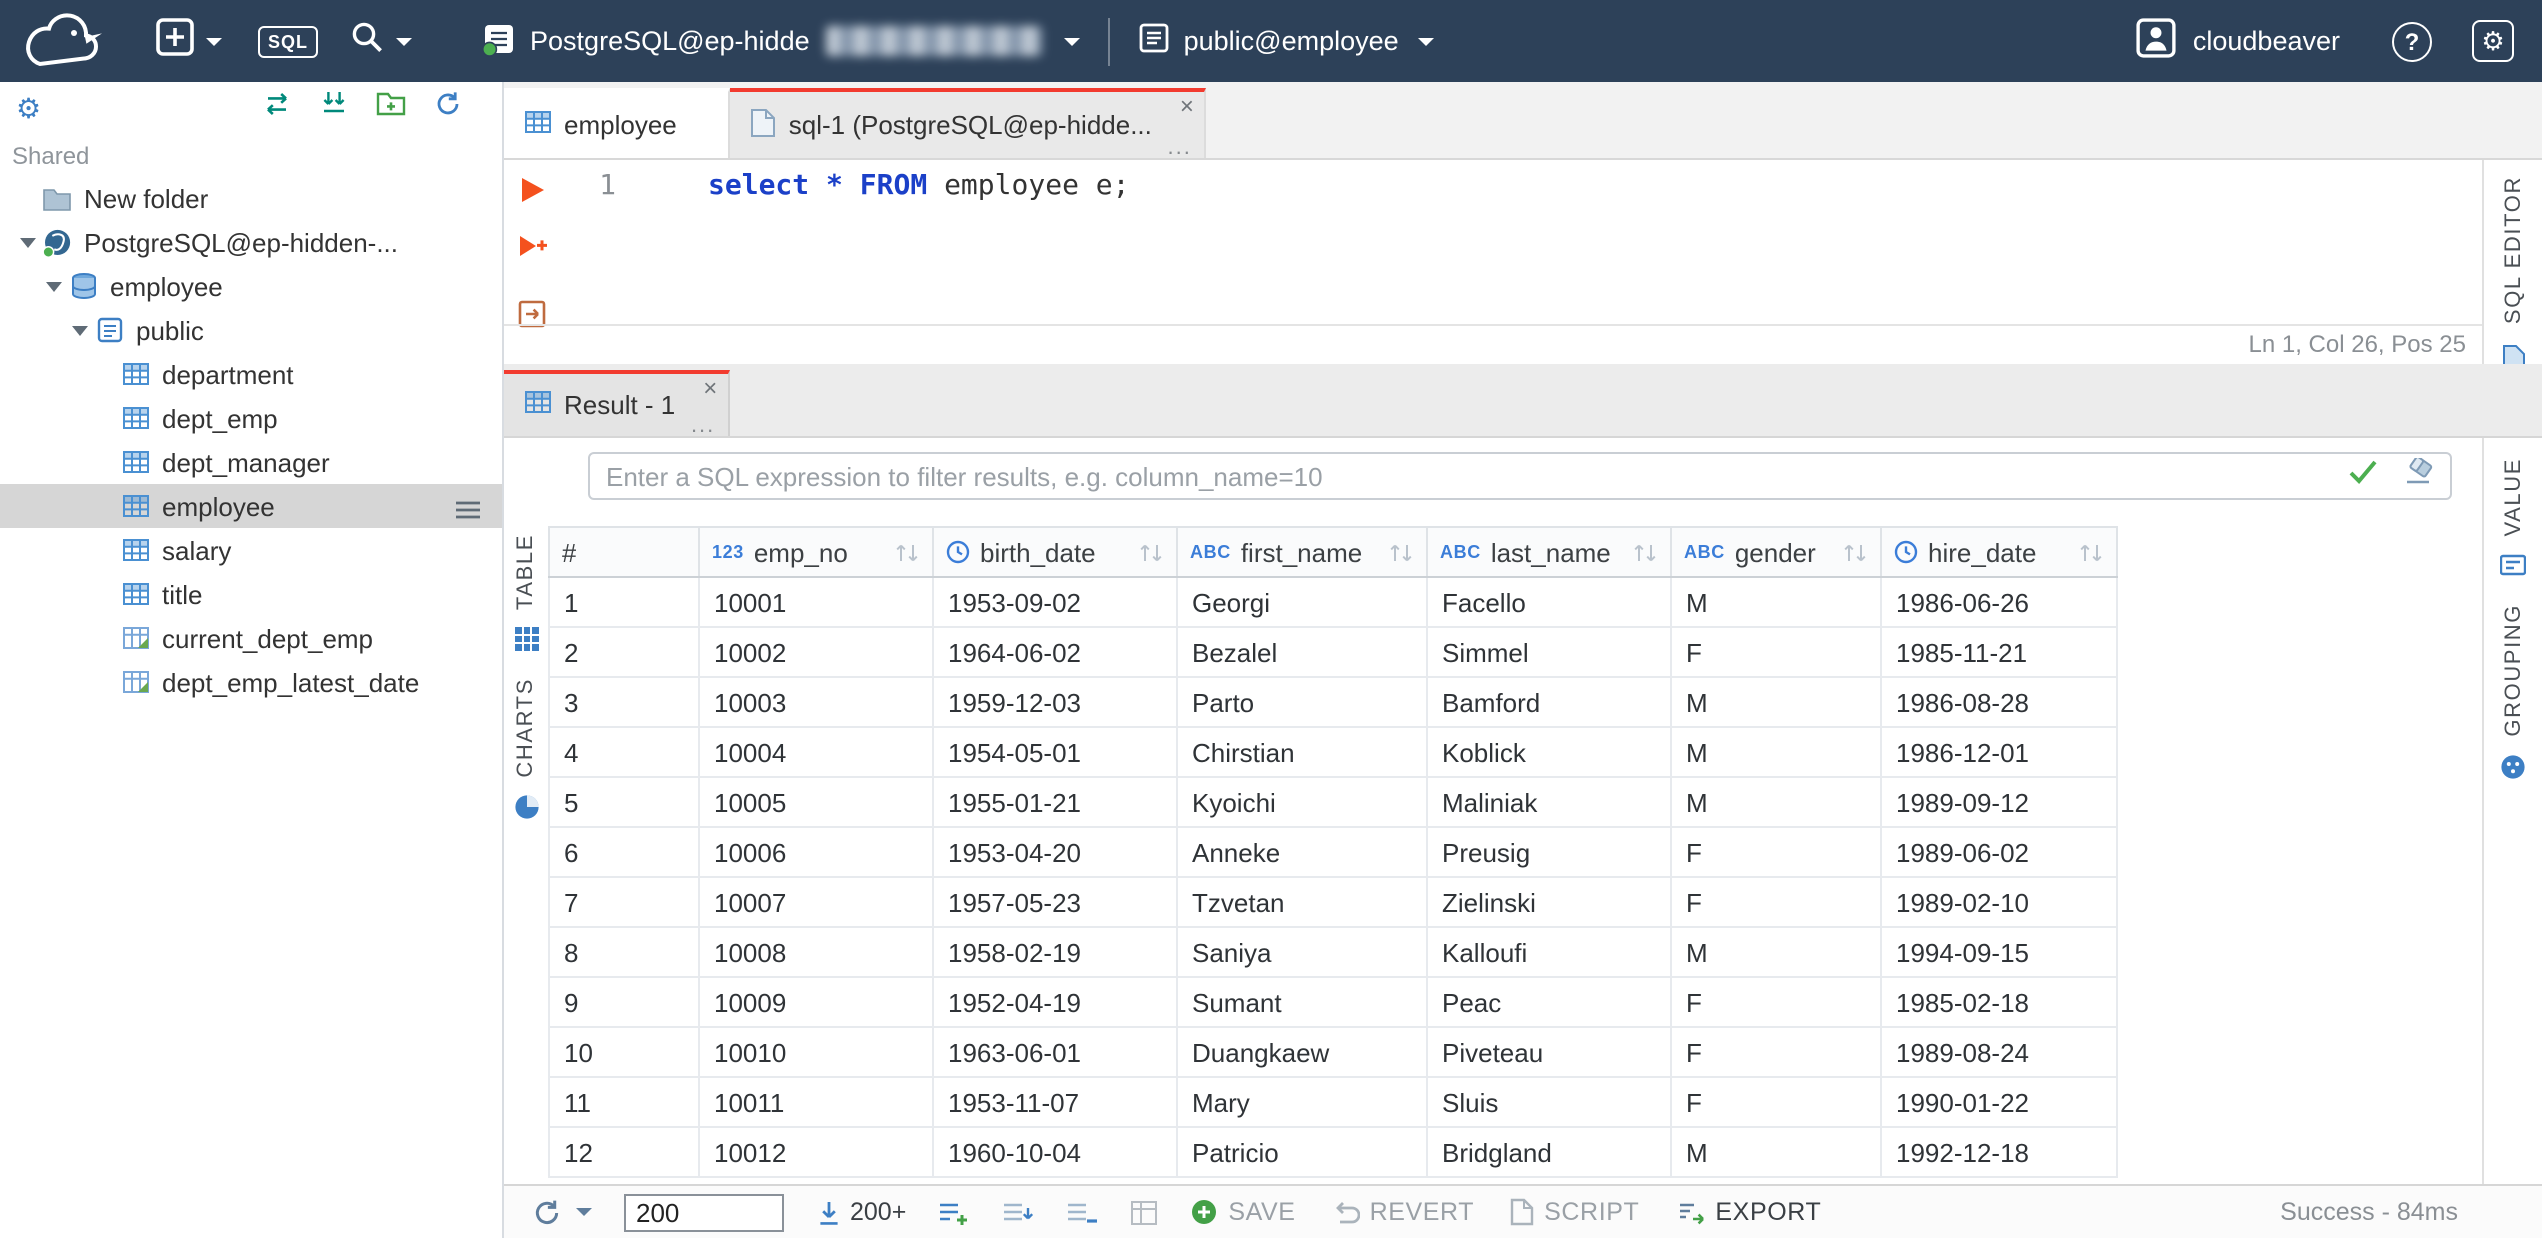  I want to click on data-cell: 1985-11-21, so click(1999, 652).